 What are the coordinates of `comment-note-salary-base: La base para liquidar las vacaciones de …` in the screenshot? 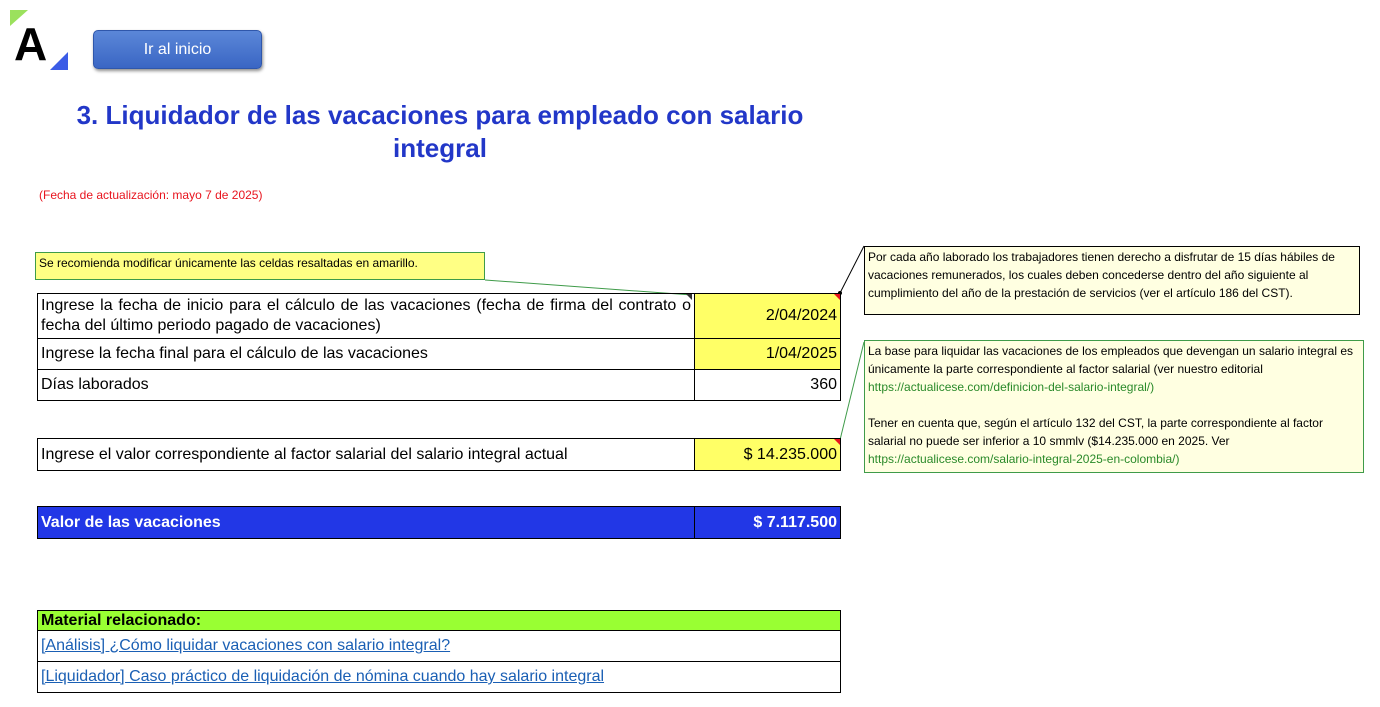 It's located at (1114, 406).